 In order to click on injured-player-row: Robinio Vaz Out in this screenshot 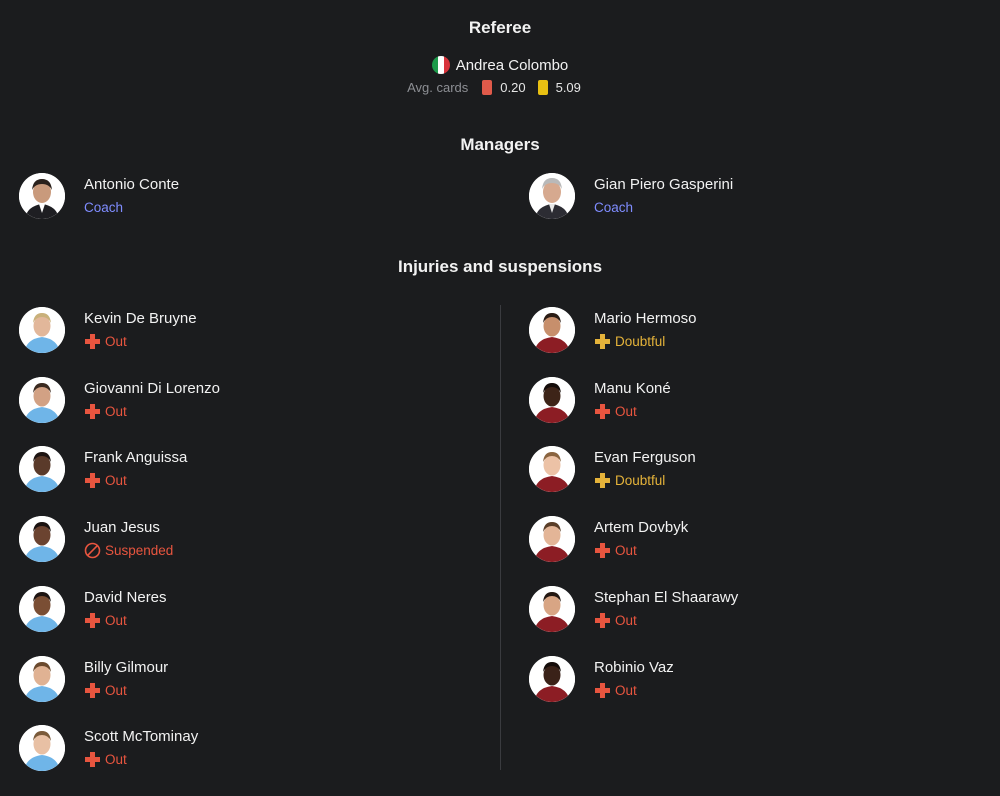, I will do `click(601, 679)`.